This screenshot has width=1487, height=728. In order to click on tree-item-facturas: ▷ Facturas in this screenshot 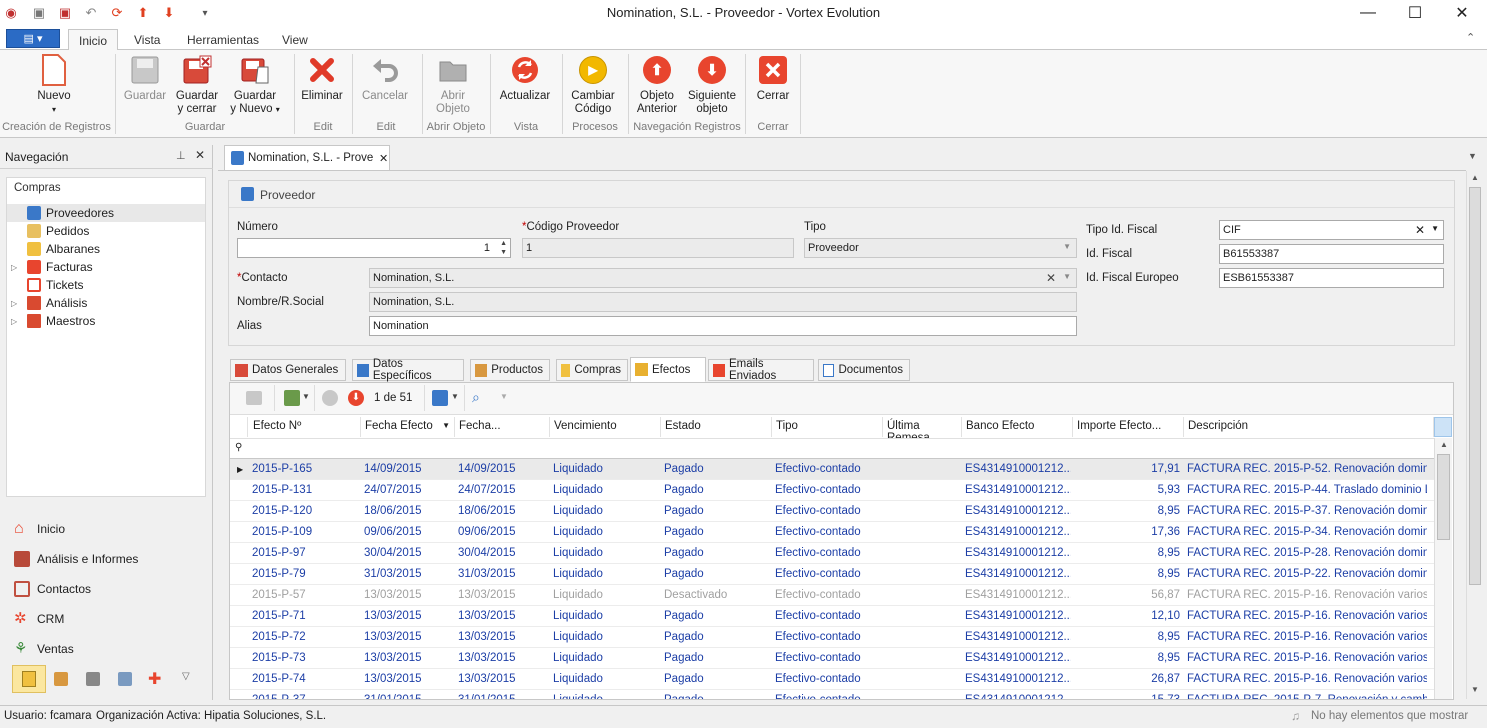, I will do `click(106, 267)`.